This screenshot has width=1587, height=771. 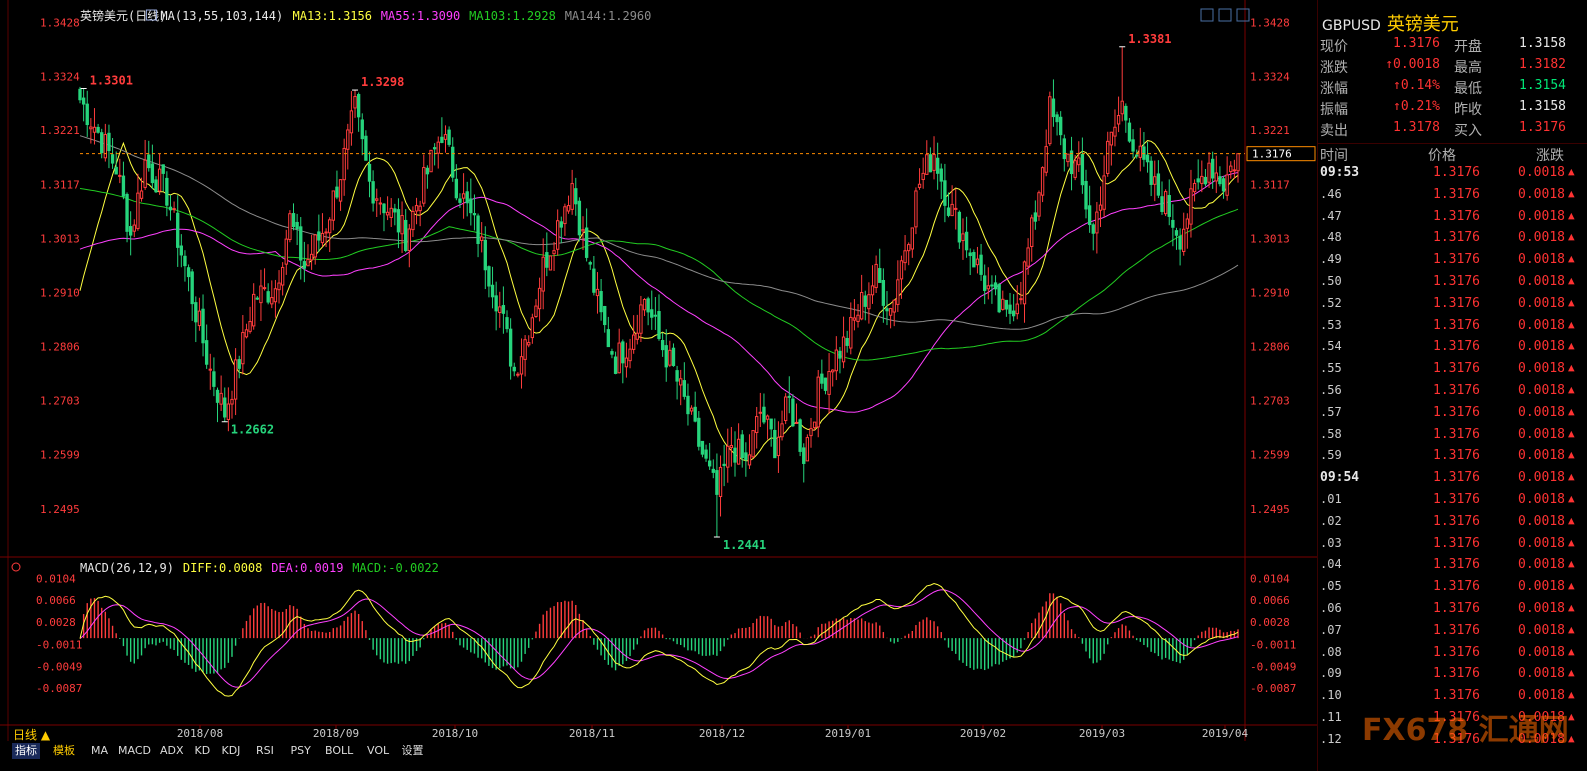 I want to click on indicator-tab: KDJ, so click(x=231, y=751).